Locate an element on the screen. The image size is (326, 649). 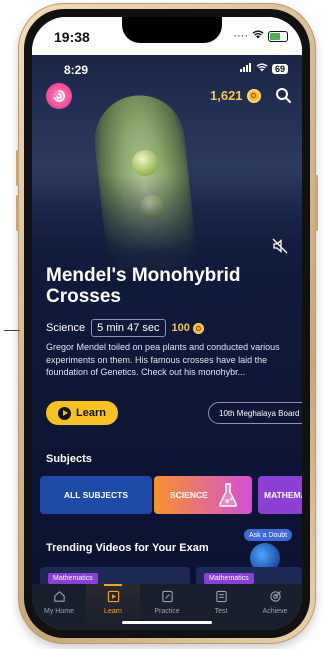
home-indicator is located at coordinates (167, 622).